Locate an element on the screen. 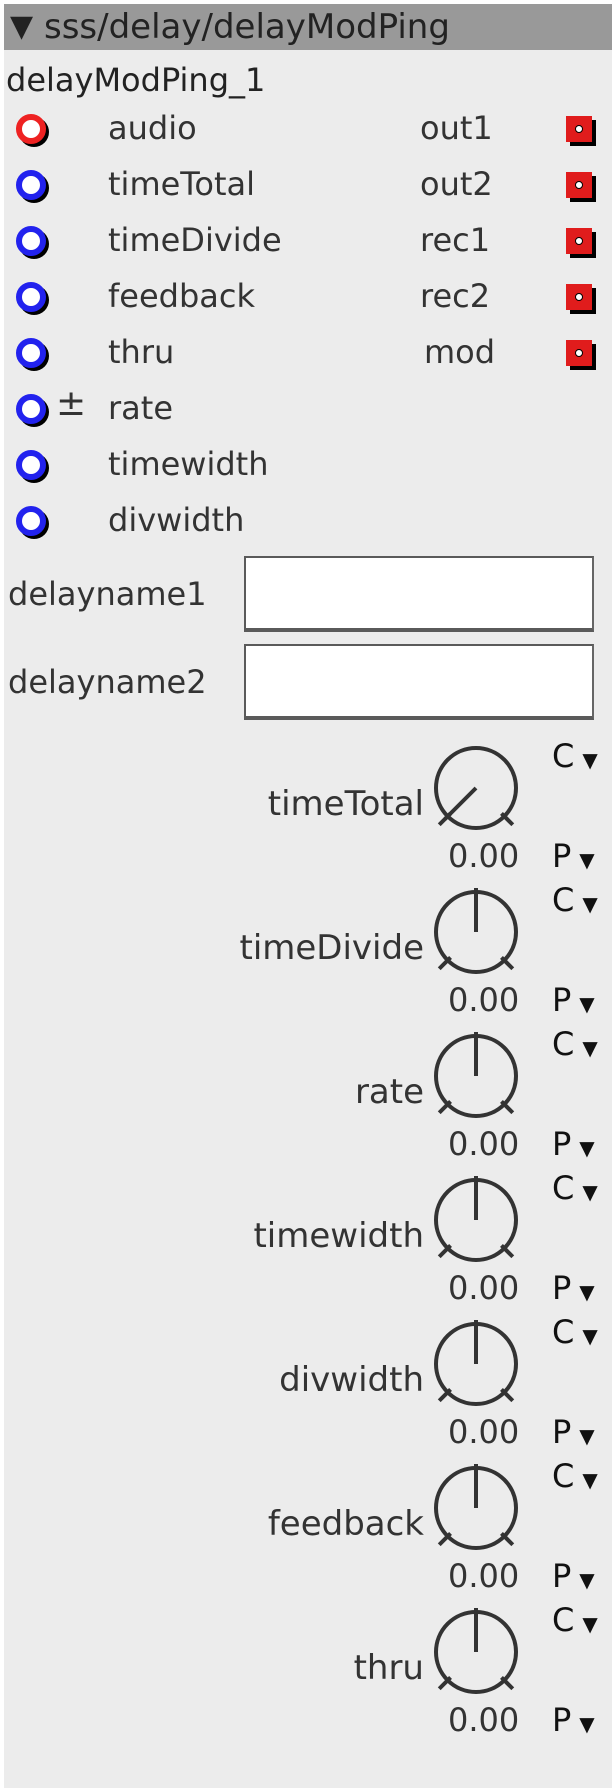 The width and height of the screenshot is (616, 1792). instance-name: delayModPing_1 is located at coordinates (135, 80).